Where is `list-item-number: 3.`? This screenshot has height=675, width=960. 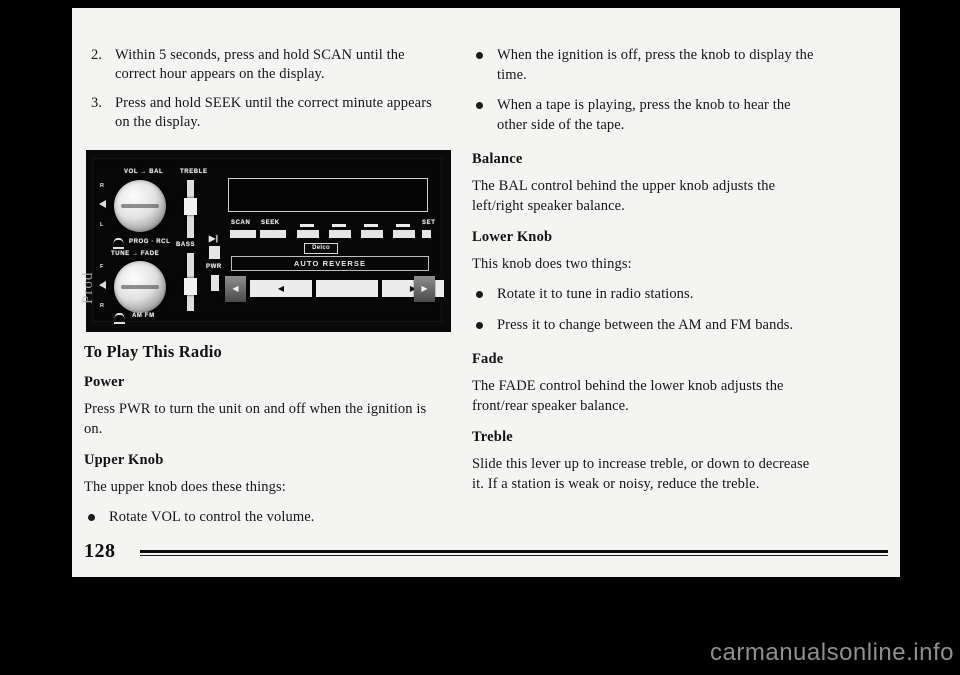 list-item-number: 3. is located at coordinates (97, 102).